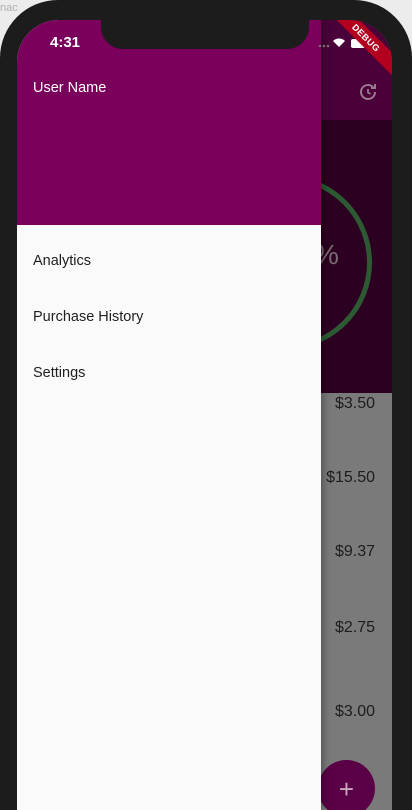 The image size is (412, 810). What do you see at coordinates (368, 92) in the screenshot?
I see `refresh-icon` at bounding box center [368, 92].